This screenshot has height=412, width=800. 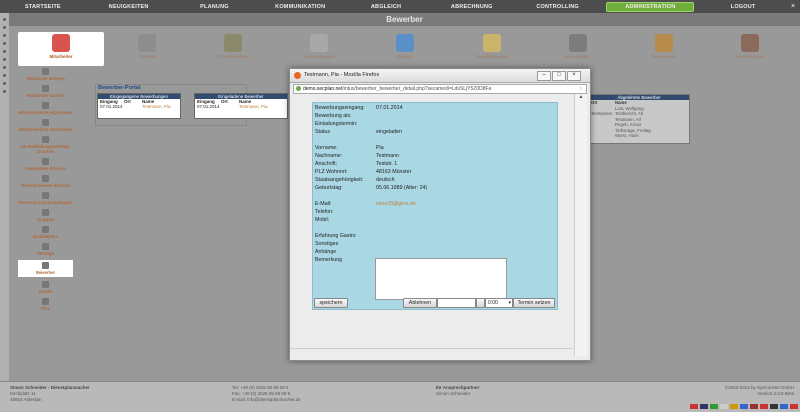 I want to click on sidebar-item-bewerber: Bewerber, so click(x=45, y=268).